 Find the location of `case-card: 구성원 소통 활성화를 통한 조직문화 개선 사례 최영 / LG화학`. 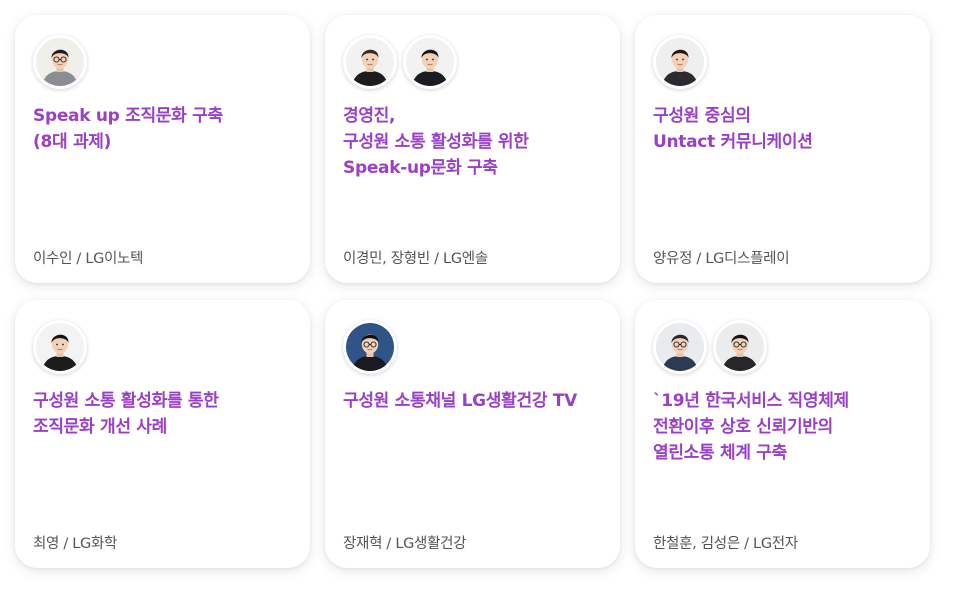

case-card: 구성원 소통 활성화를 통한 조직문화 개선 사례 최영 / LG화학 is located at coordinates (162, 434).